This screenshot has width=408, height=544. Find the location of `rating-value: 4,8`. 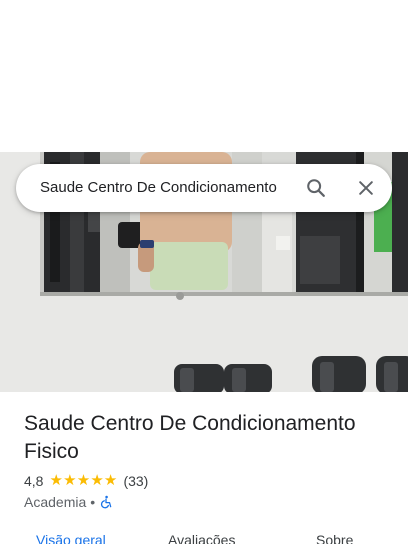

rating-value: 4,8 is located at coordinates (34, 481).